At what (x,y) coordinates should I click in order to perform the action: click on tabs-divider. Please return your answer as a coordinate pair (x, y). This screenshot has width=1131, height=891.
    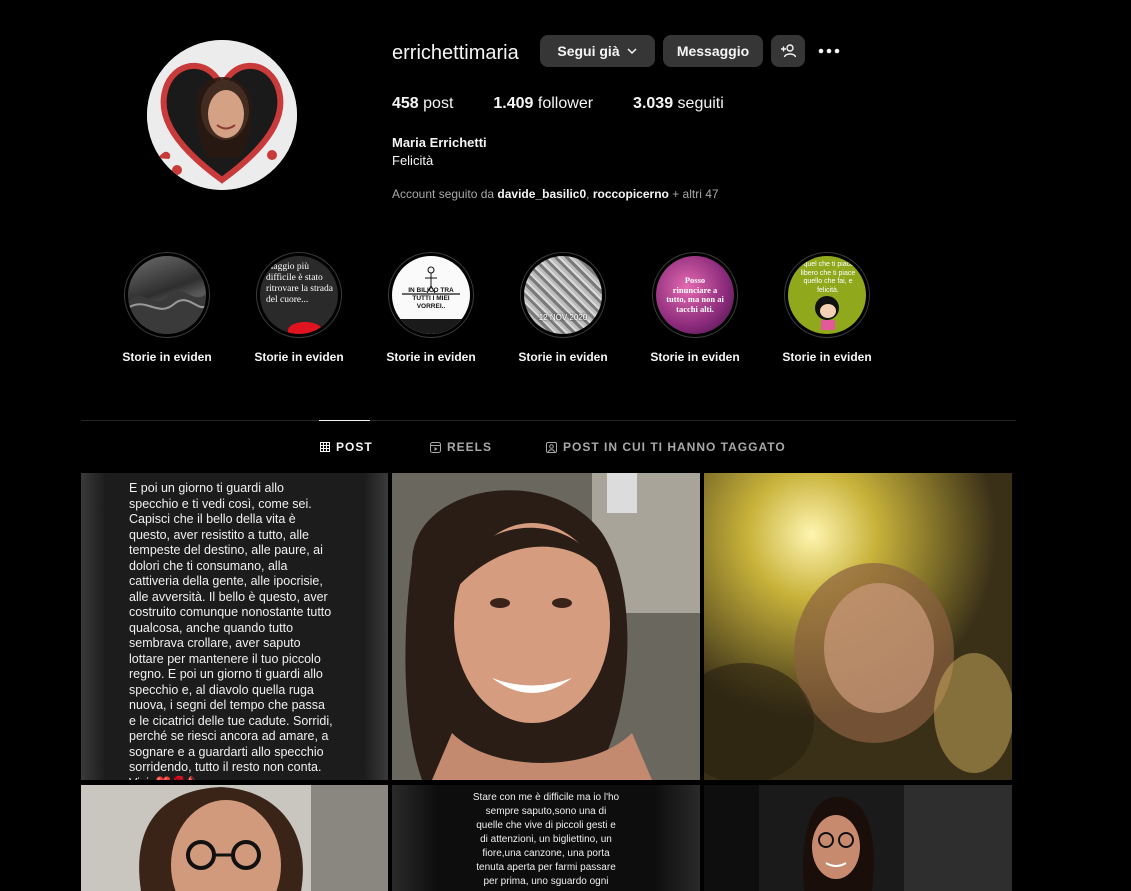
    Looking at the image, I should click on (548, 420).